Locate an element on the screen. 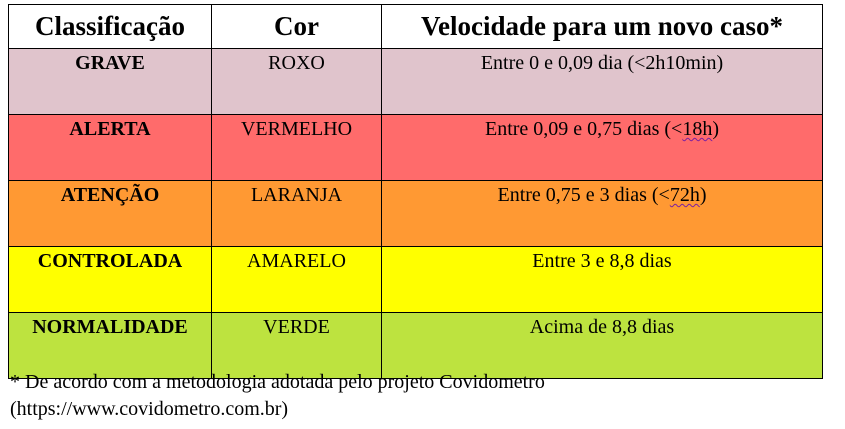 This screenshot has width=845, height=429. classificacao-cell: ALERTA is located at coordinates (110, 147).